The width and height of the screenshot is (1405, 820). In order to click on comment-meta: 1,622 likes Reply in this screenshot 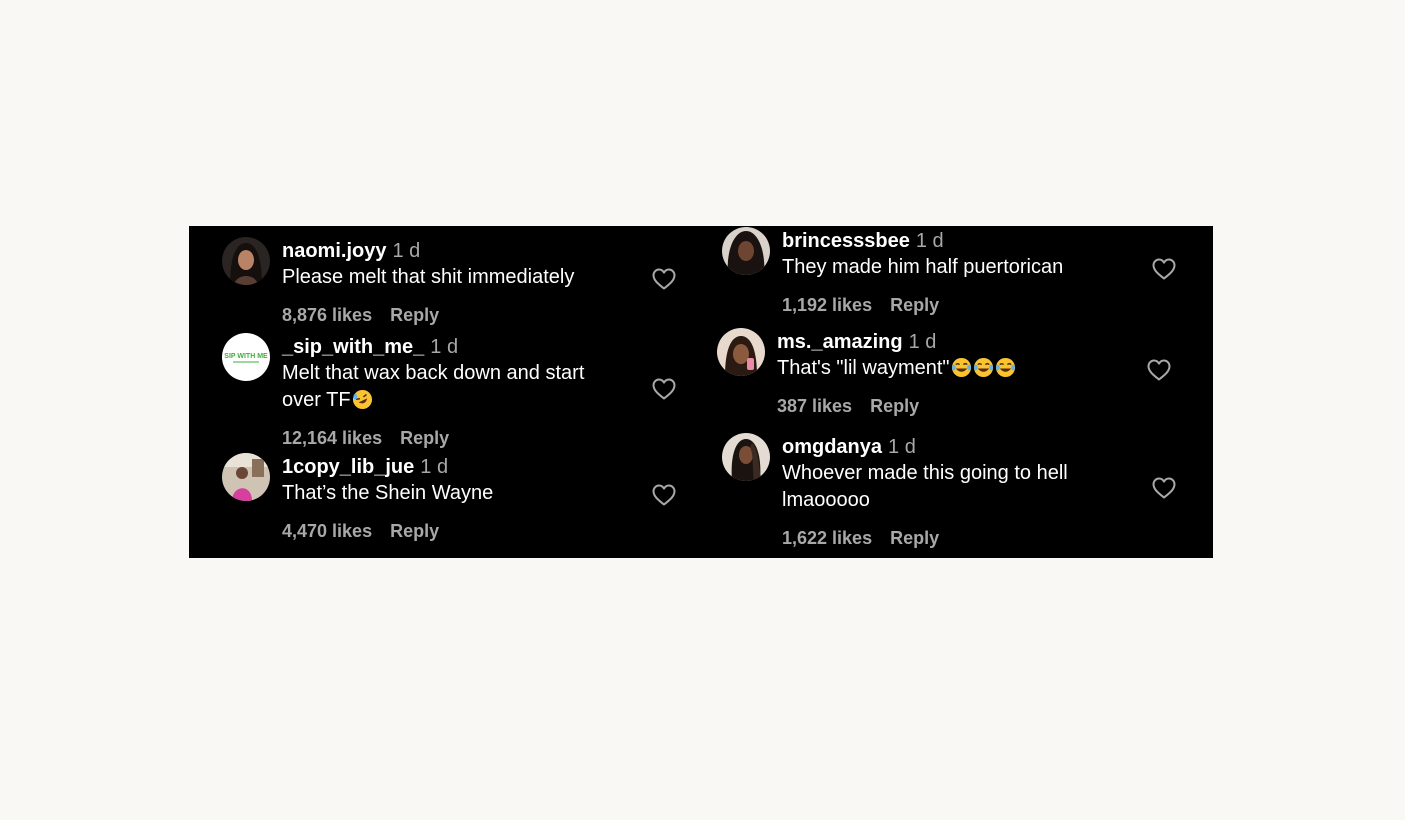, I will do `click(860, 538)`.